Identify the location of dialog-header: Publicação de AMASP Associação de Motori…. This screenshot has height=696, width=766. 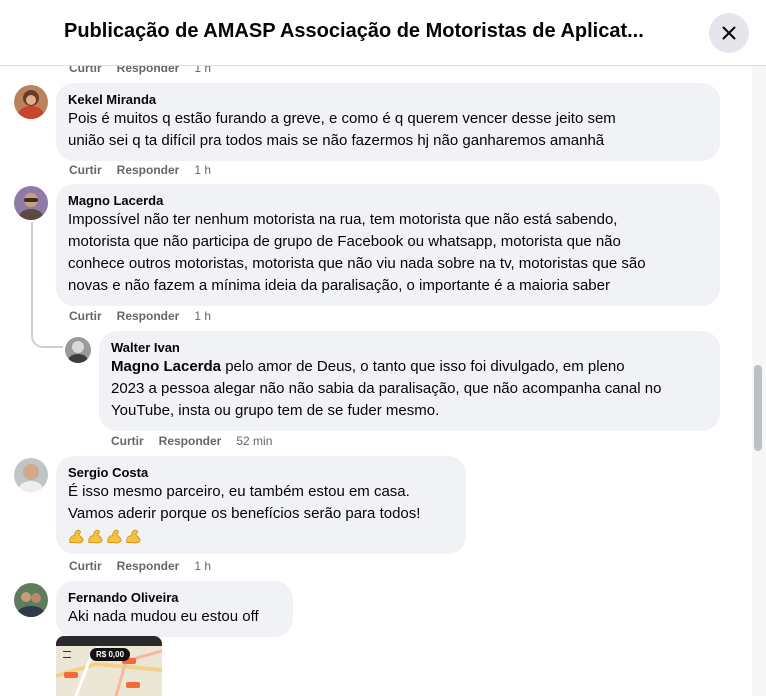
(383, 33).